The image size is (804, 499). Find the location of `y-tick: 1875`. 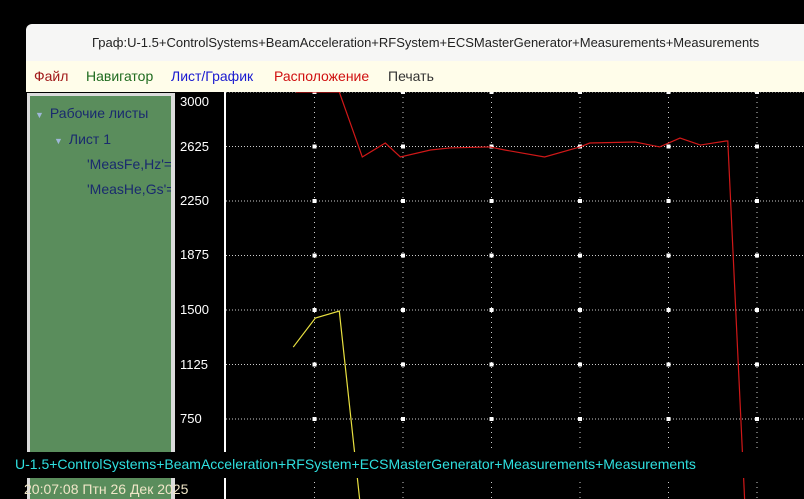

y-tick: 1875 is located at coordinates (194, 254).